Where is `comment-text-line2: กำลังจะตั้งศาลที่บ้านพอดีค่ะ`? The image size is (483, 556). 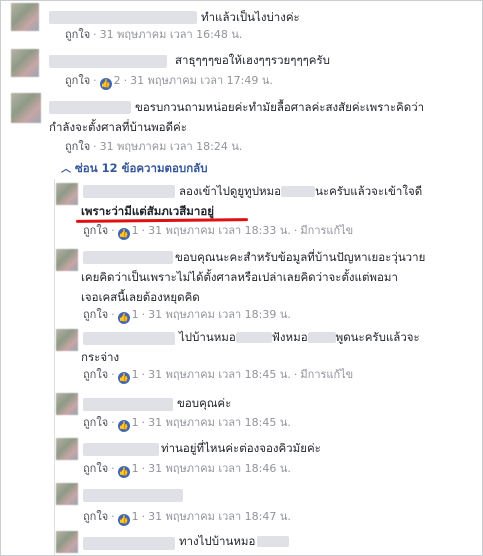 comment-text-line2: กำลังจะตั้งศาลที่บ้านพอดีค่ะ is located at coordinates (118, 127).